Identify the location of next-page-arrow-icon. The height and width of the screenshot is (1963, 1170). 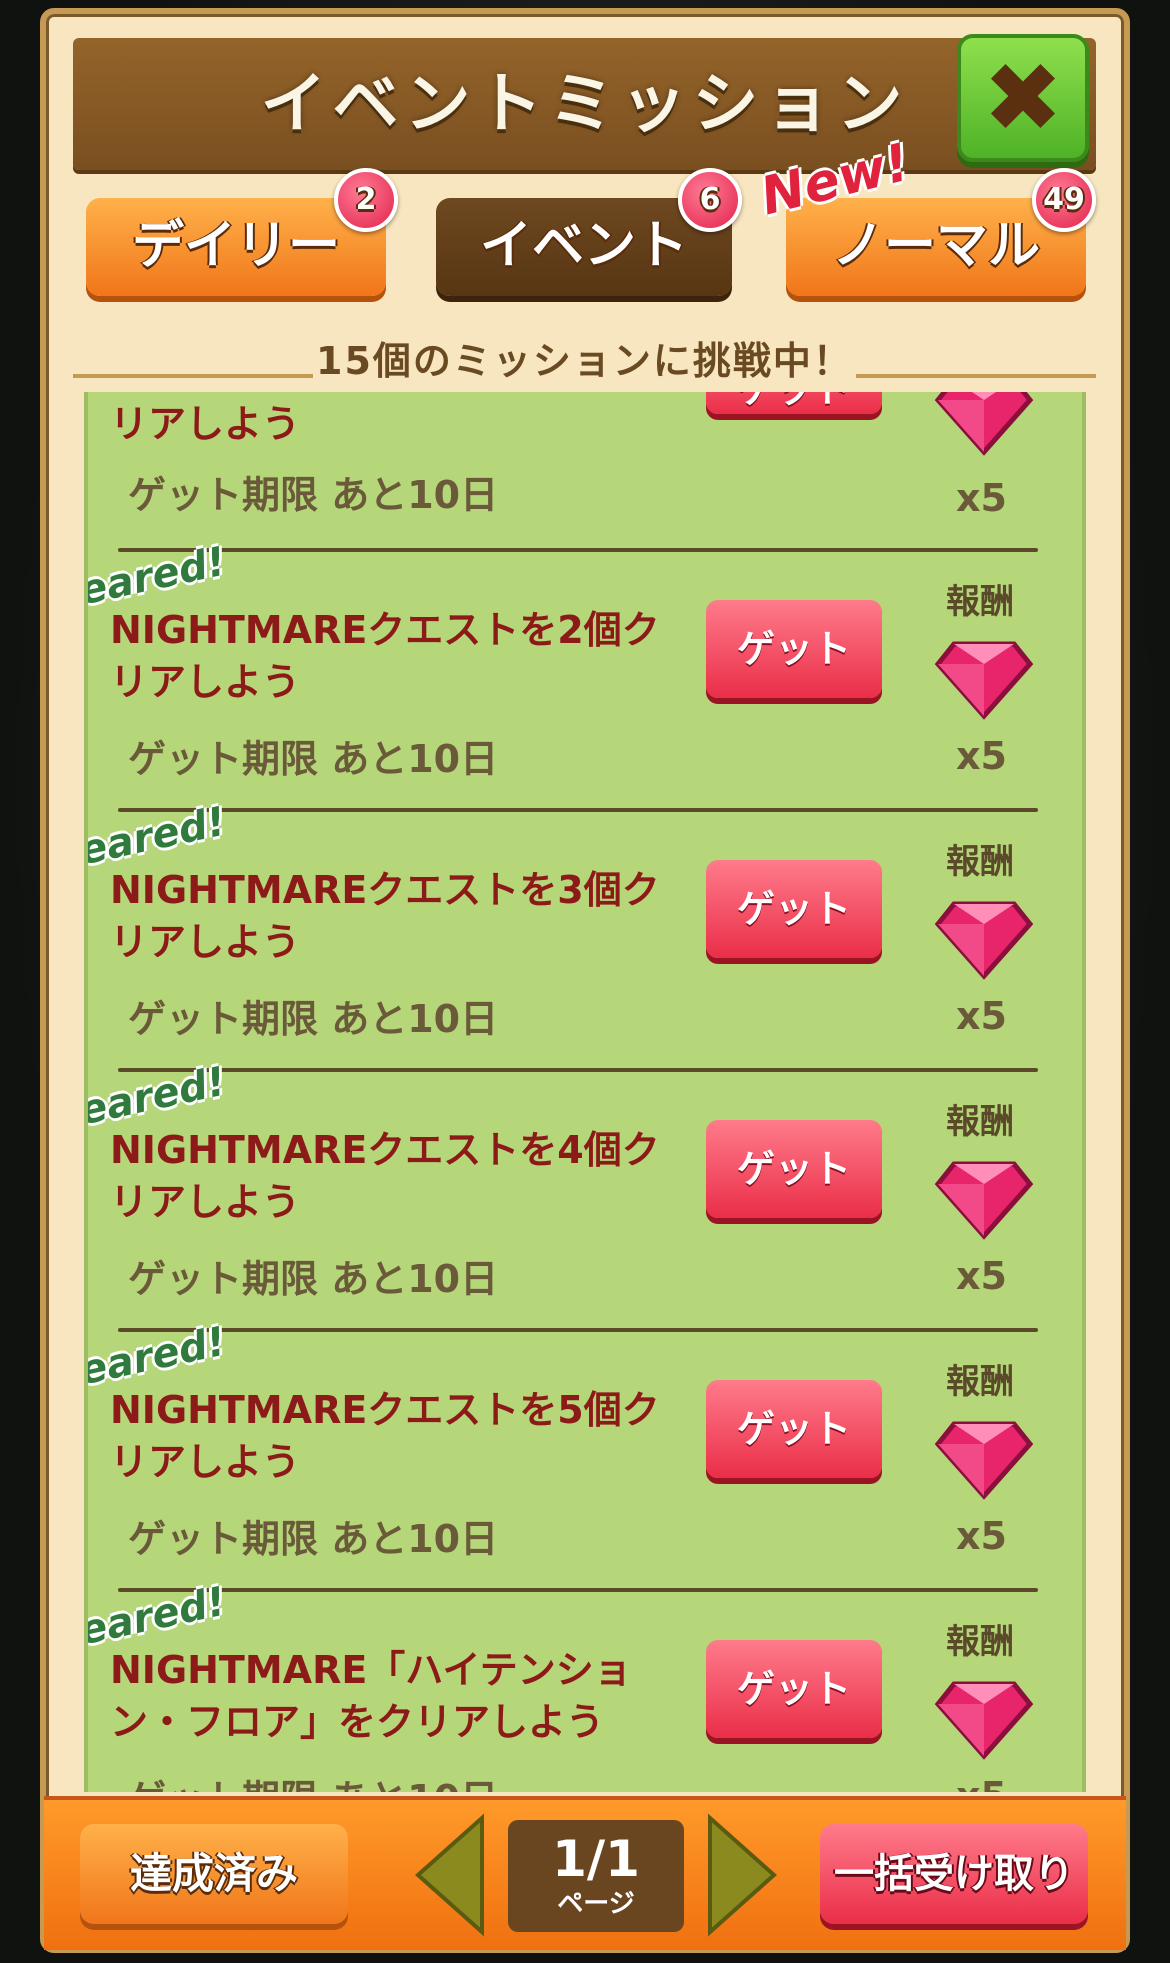
(743, 1875).